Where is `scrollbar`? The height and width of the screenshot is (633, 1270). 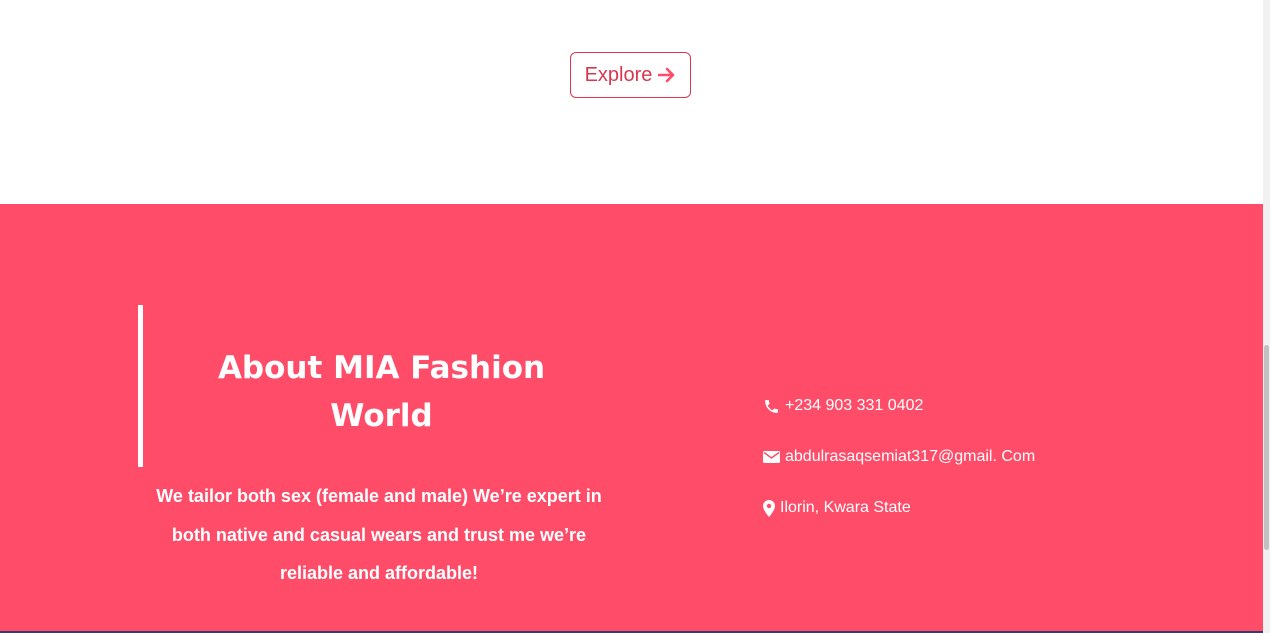
scrollbar is located at coordinates (1266, 316).